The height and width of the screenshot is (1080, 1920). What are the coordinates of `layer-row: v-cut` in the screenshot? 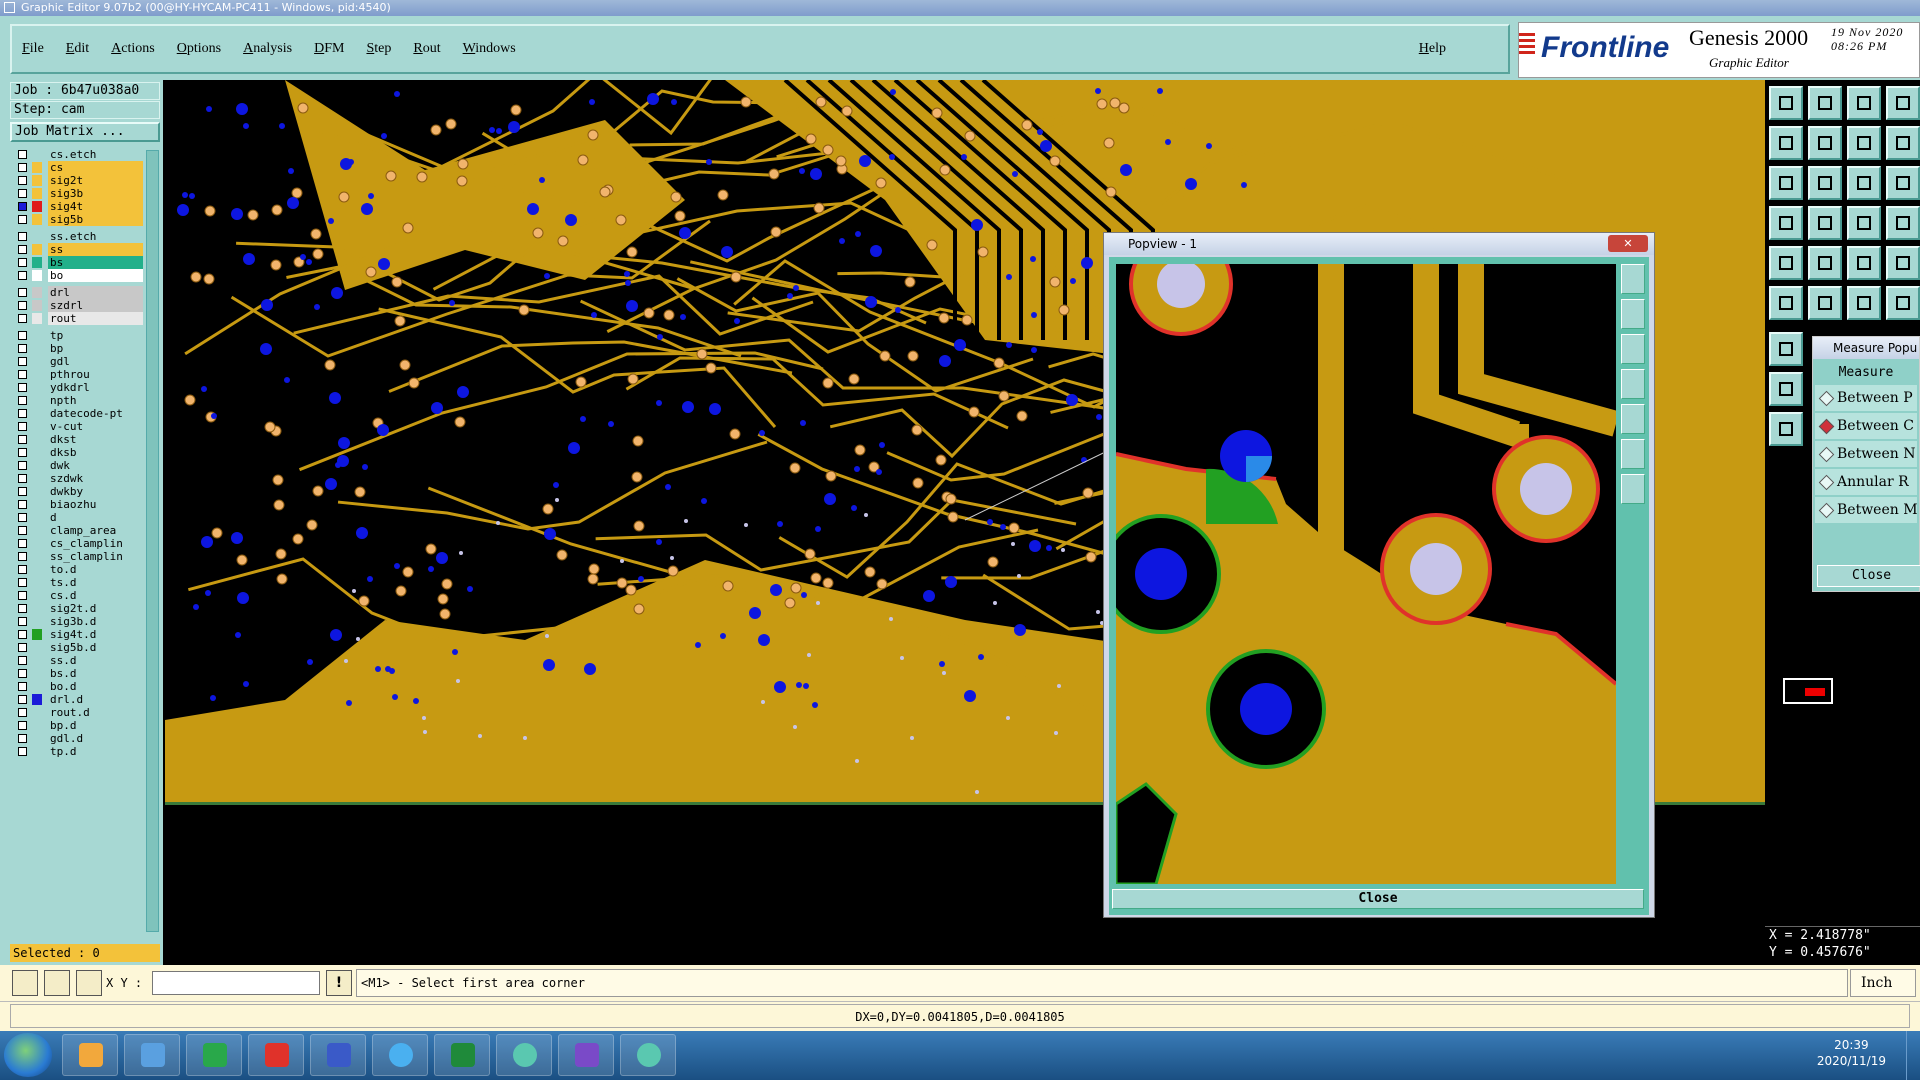 It's located at (77, 426).